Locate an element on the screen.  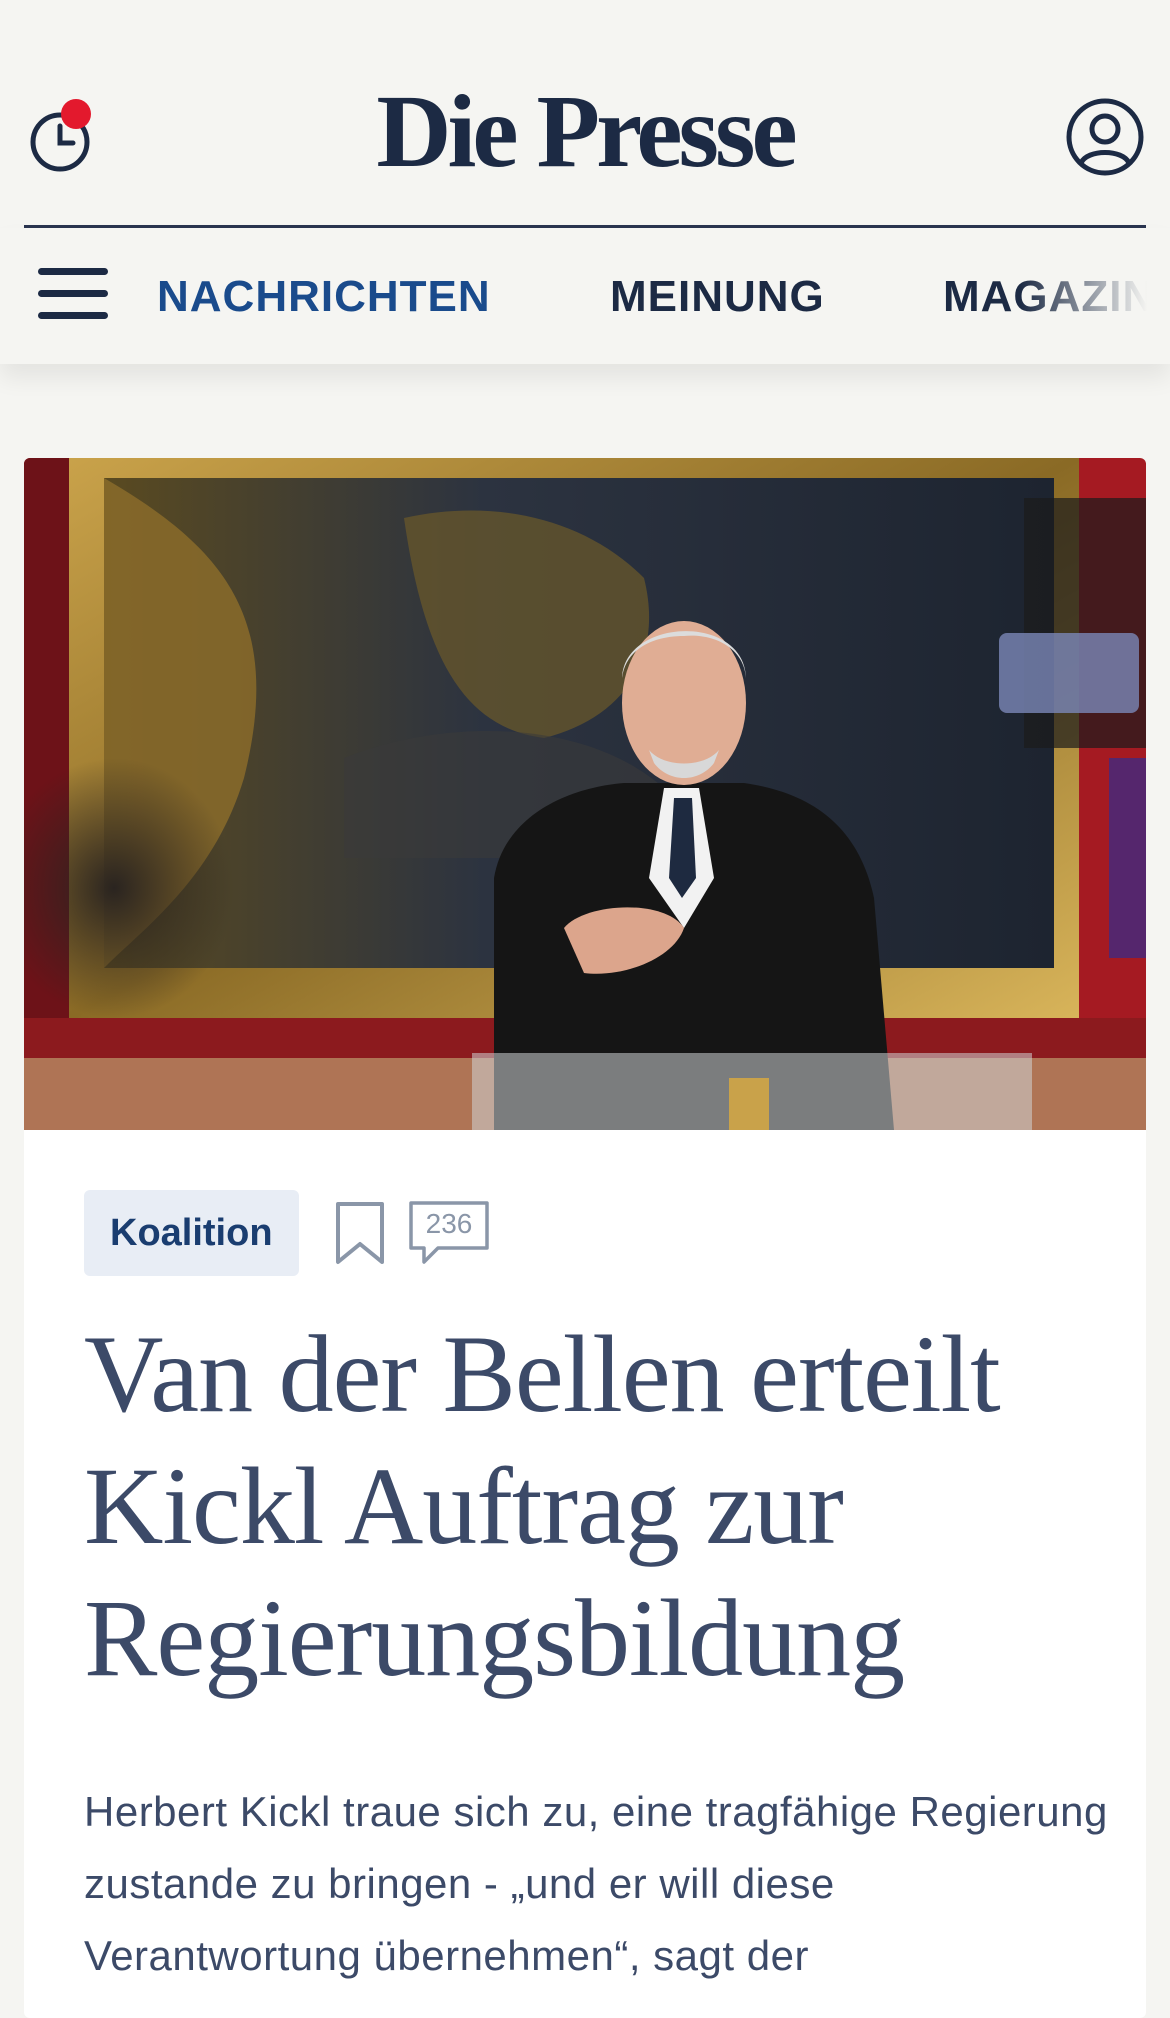
account-button is located at coordinates (1105, 137).